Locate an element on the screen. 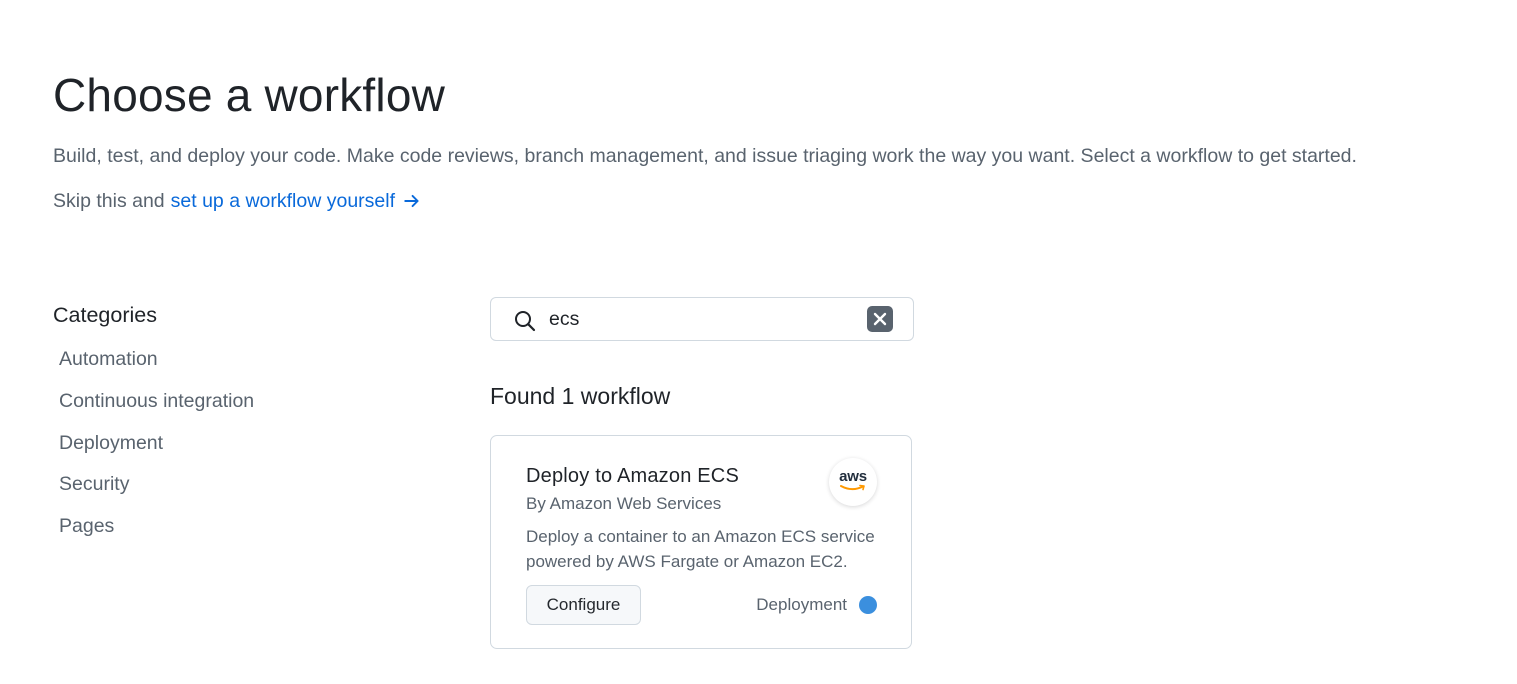  skip-line: Skip this and set up a workflow yourself is located at coordinates (237, 201).